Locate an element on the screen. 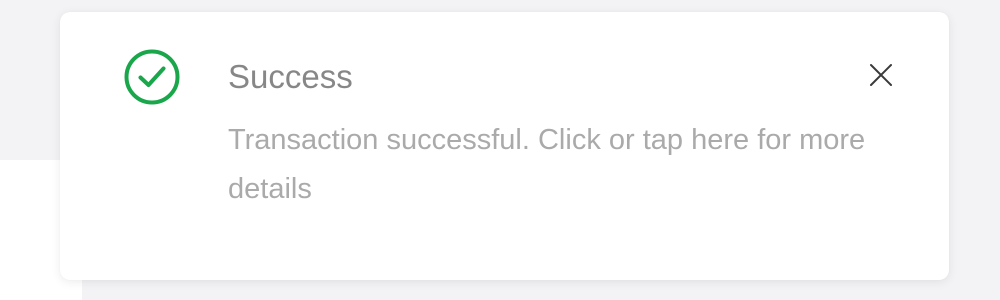  toast-title: Success is located at coordinates (290, 76).